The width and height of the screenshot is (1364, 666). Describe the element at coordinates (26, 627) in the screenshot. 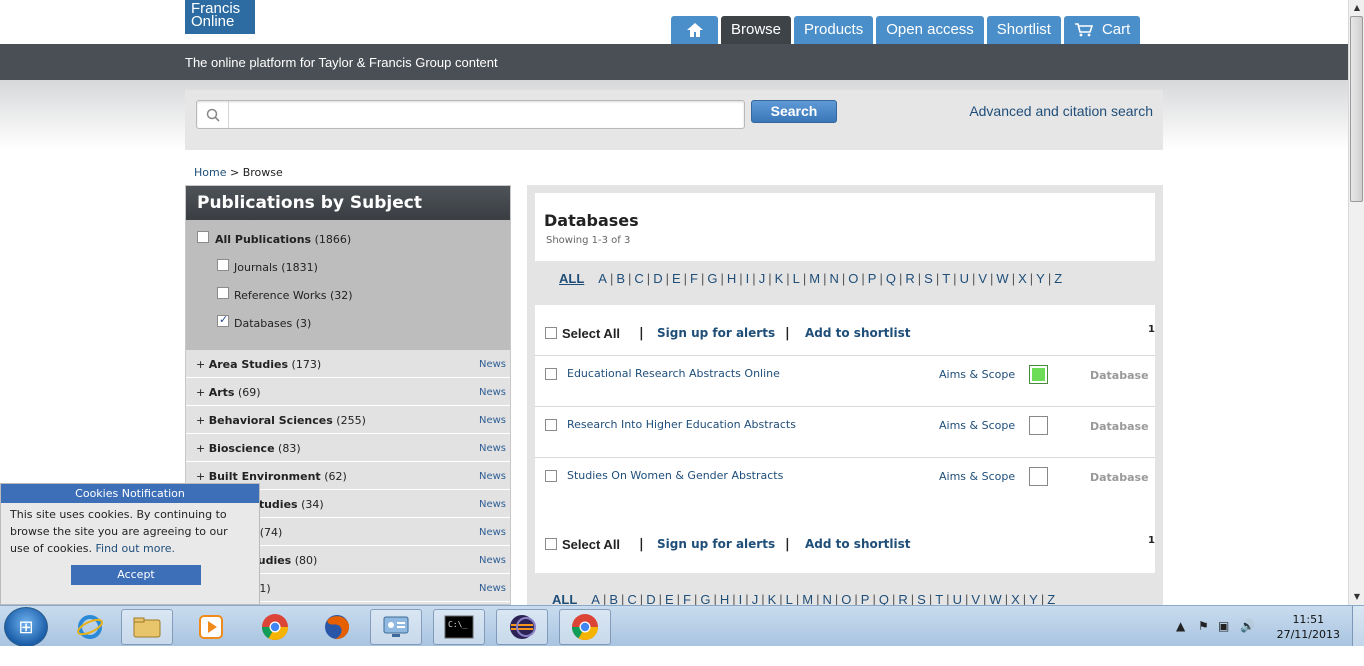

I see `windows-start-icon: ⊞` at that location.